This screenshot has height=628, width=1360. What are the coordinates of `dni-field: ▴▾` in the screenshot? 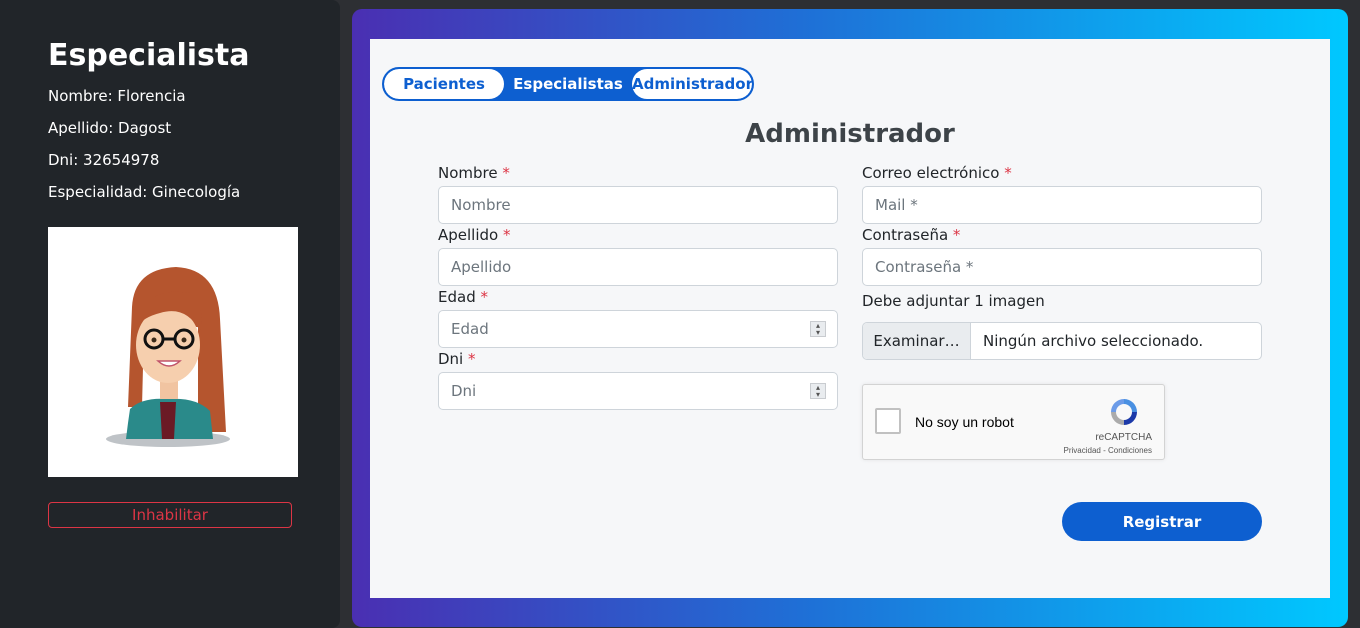 It's located at (638, 391).